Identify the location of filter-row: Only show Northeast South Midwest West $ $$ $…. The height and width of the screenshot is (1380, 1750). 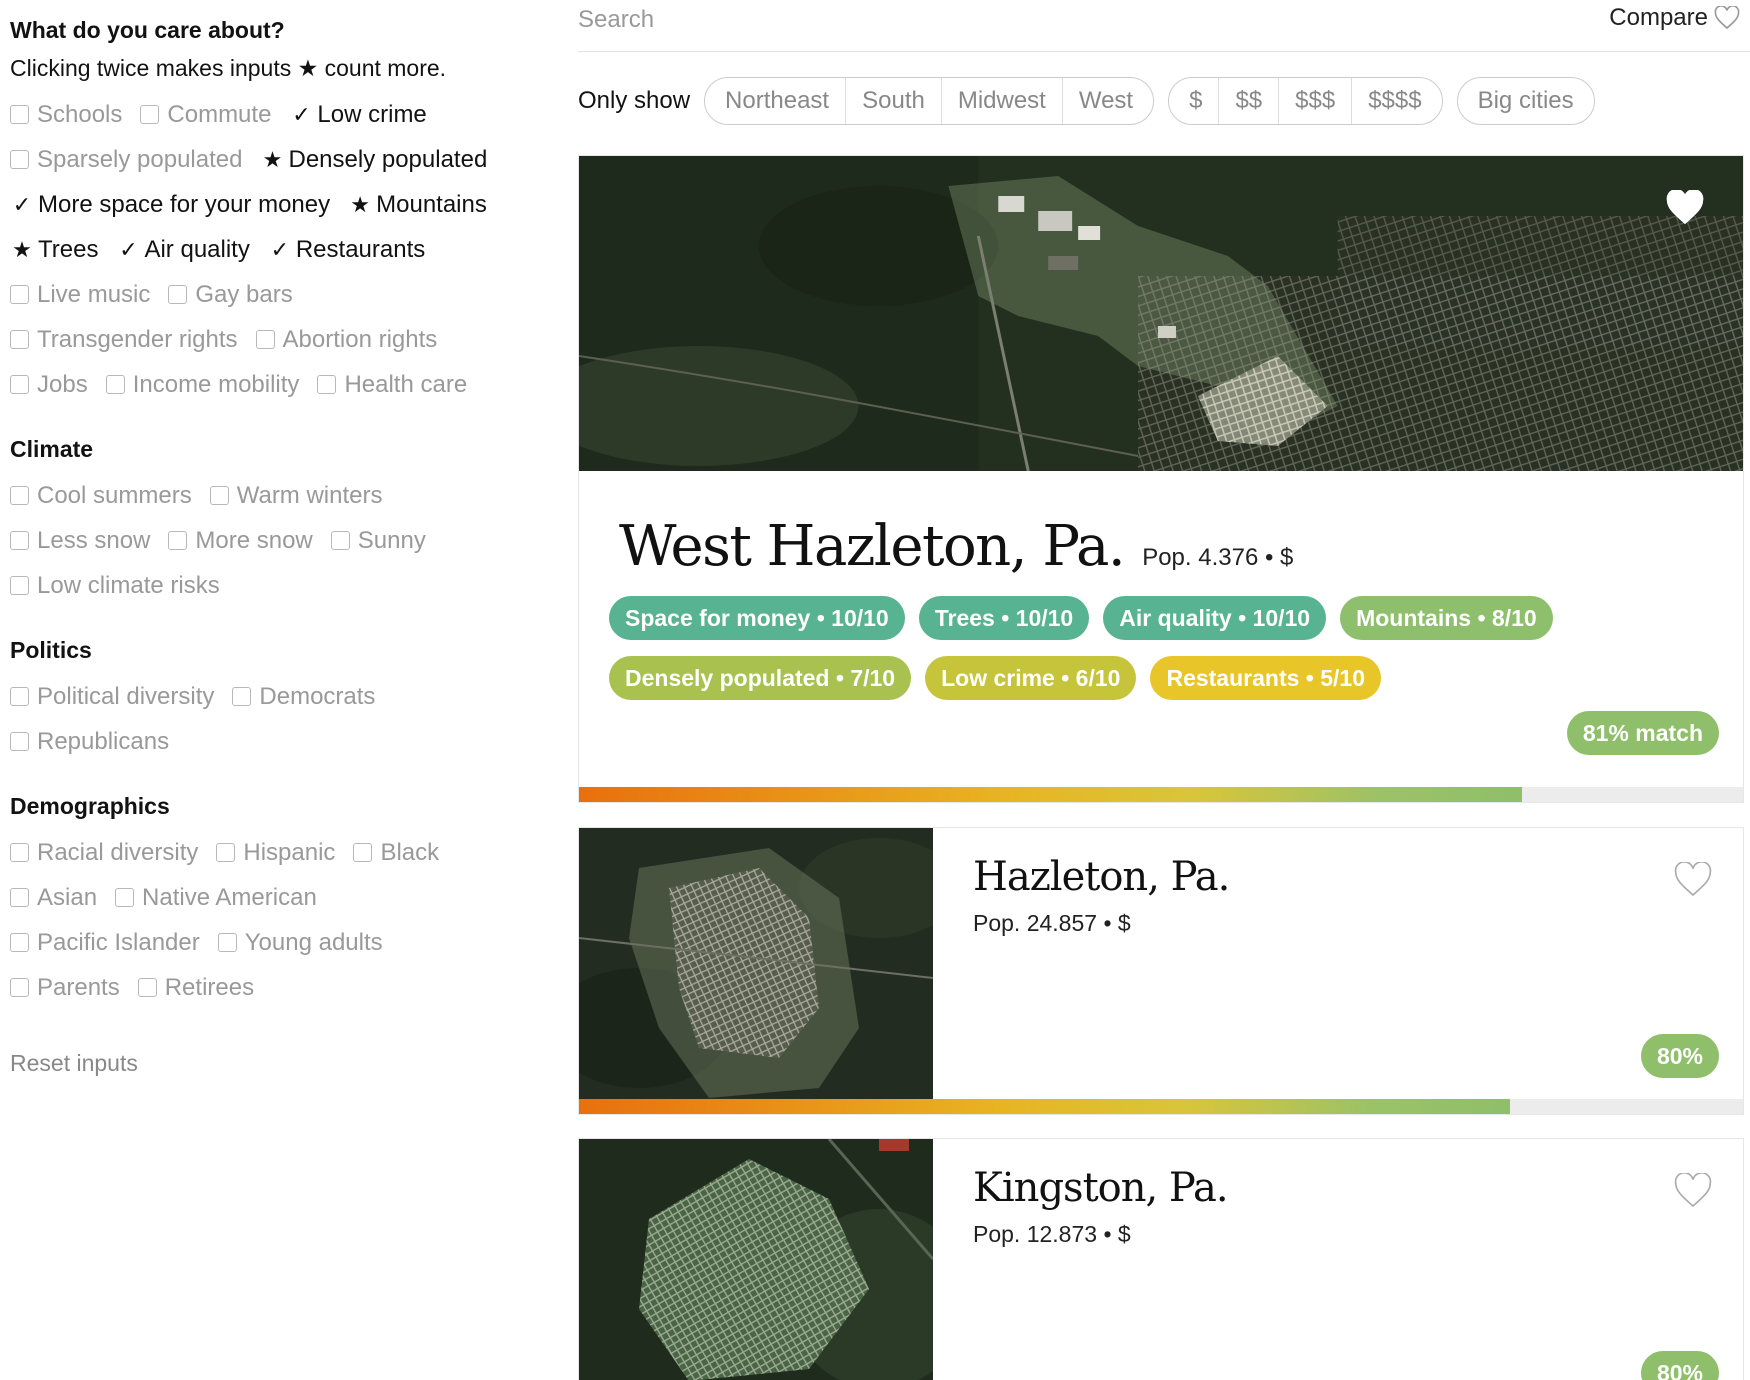
(1093, 101).